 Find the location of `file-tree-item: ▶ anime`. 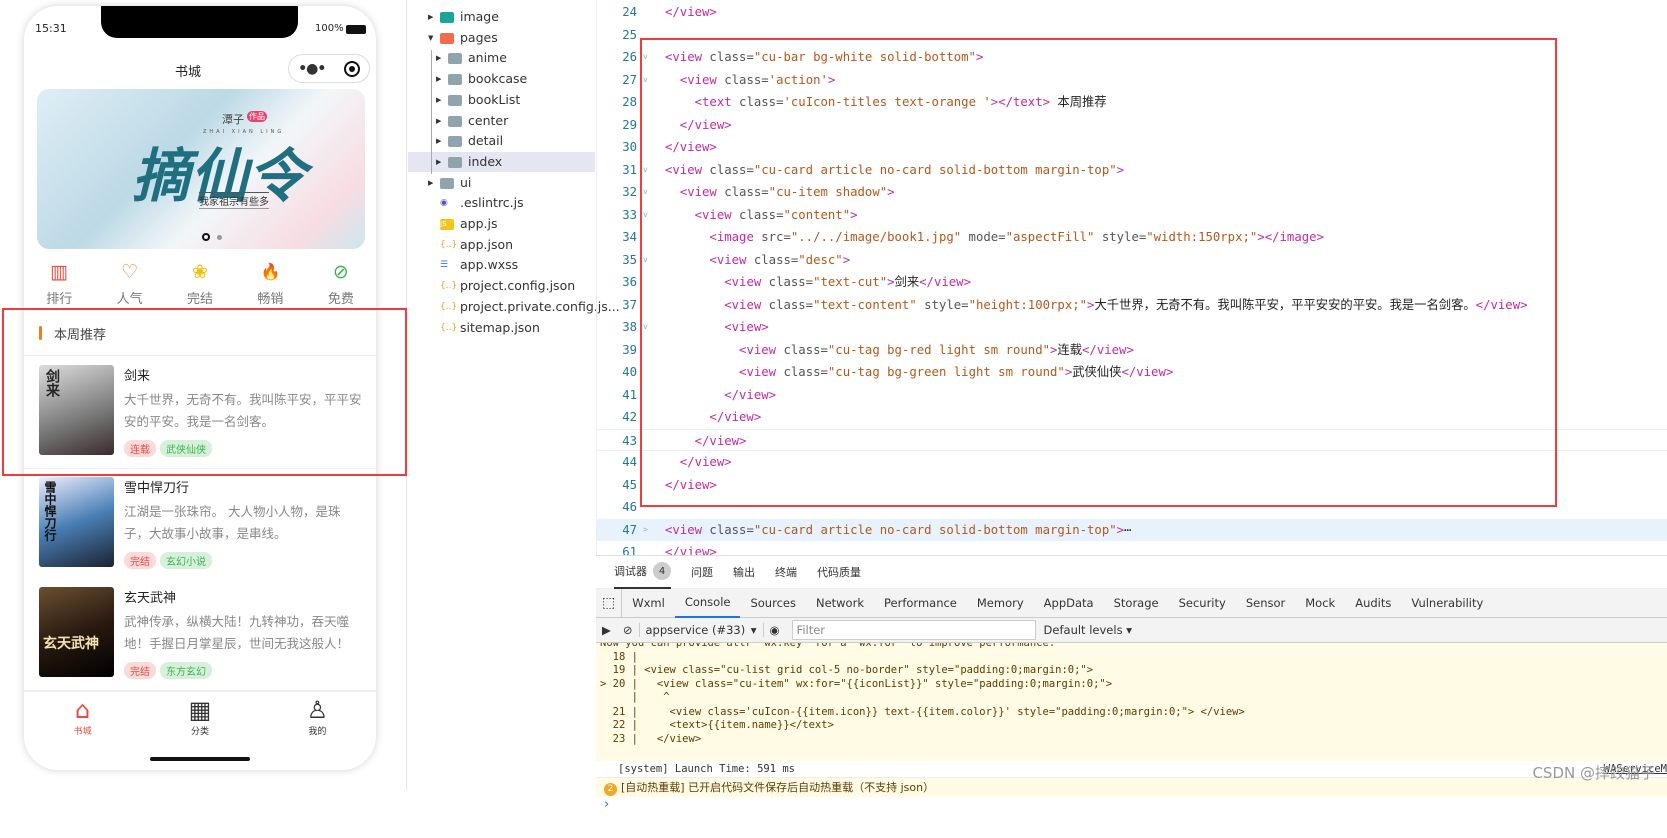

file-tree-item: ▶ anime is located at coordinates (501, 58).